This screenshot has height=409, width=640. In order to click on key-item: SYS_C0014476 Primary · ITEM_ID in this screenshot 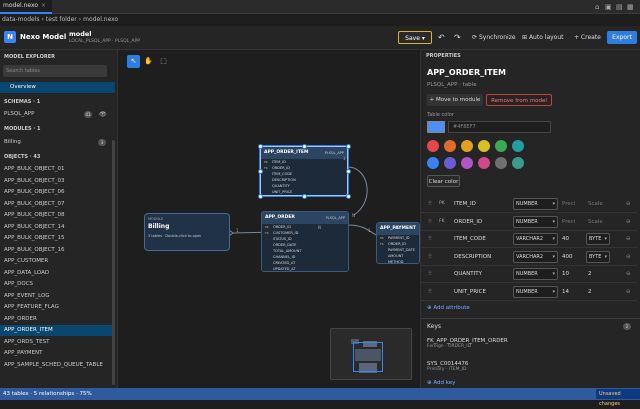, I will do `click(447, 366)`.